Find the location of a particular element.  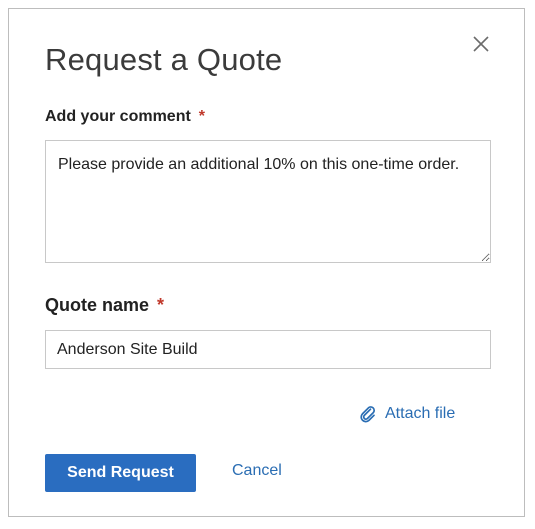

cancel-link: Cancel is located at coordinates (257, 471).